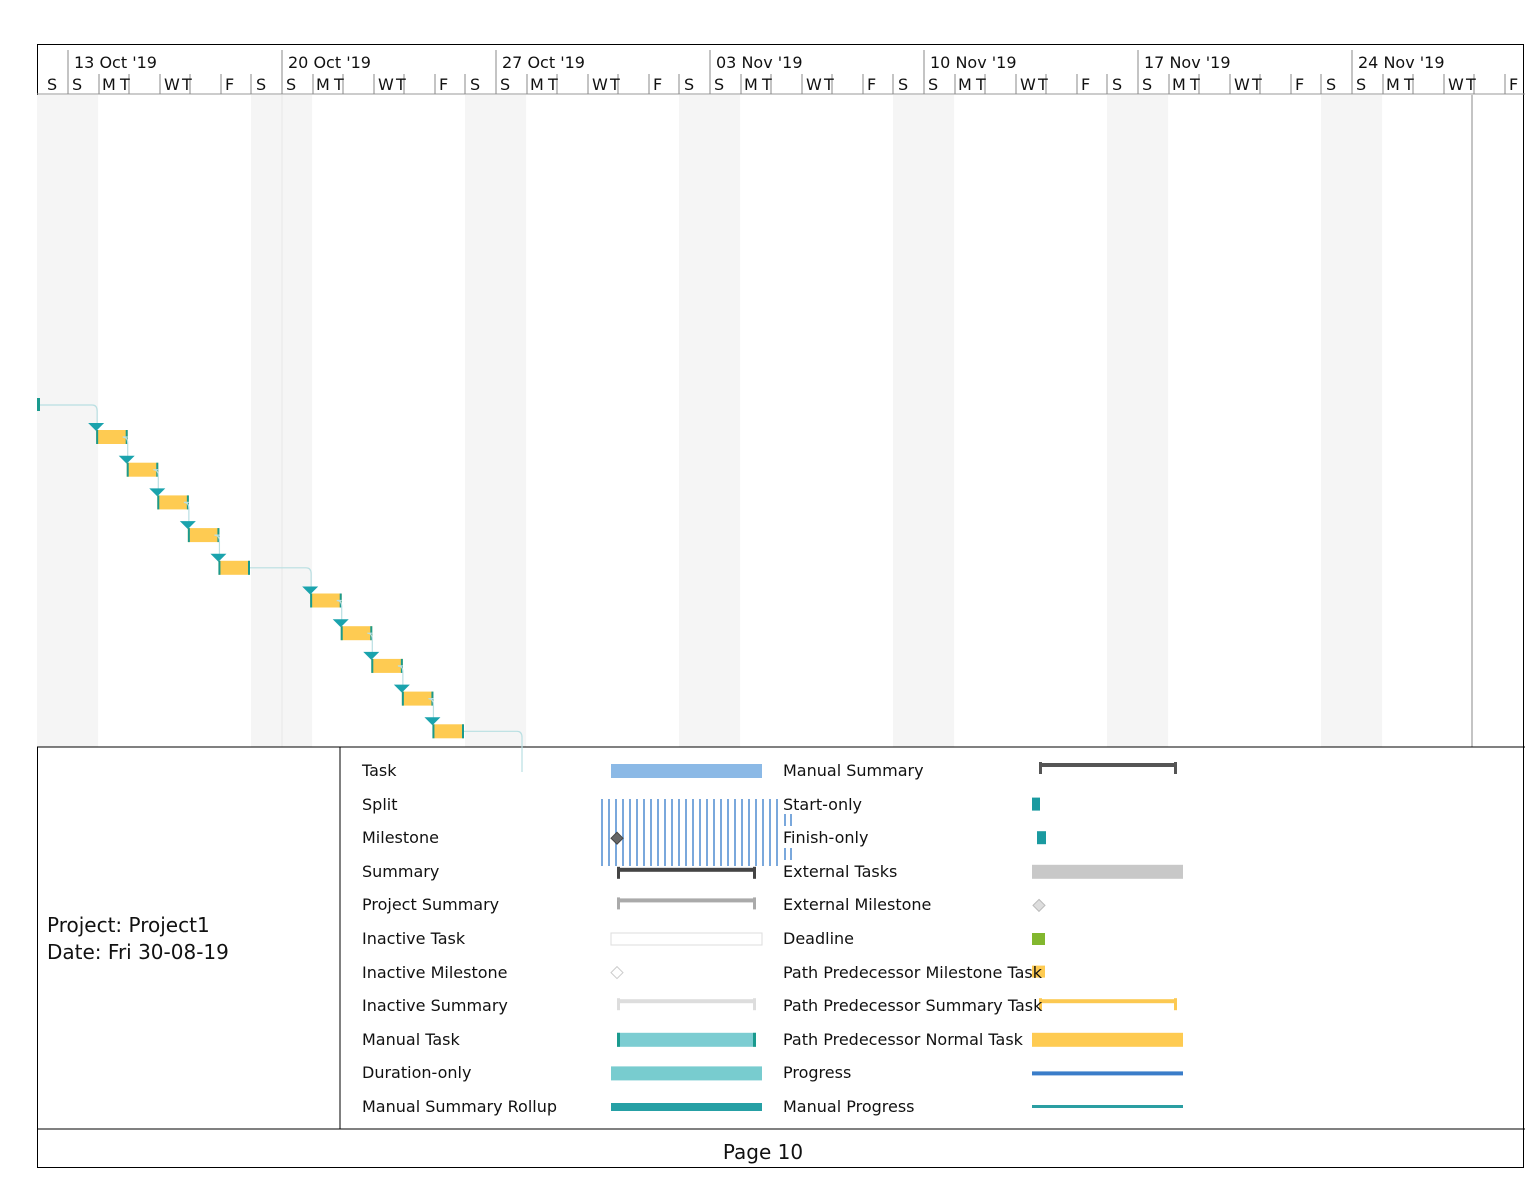 The image size is (1526, 1188). I want to click on legend-inactive-summary-symbol, so click(686, 1001).